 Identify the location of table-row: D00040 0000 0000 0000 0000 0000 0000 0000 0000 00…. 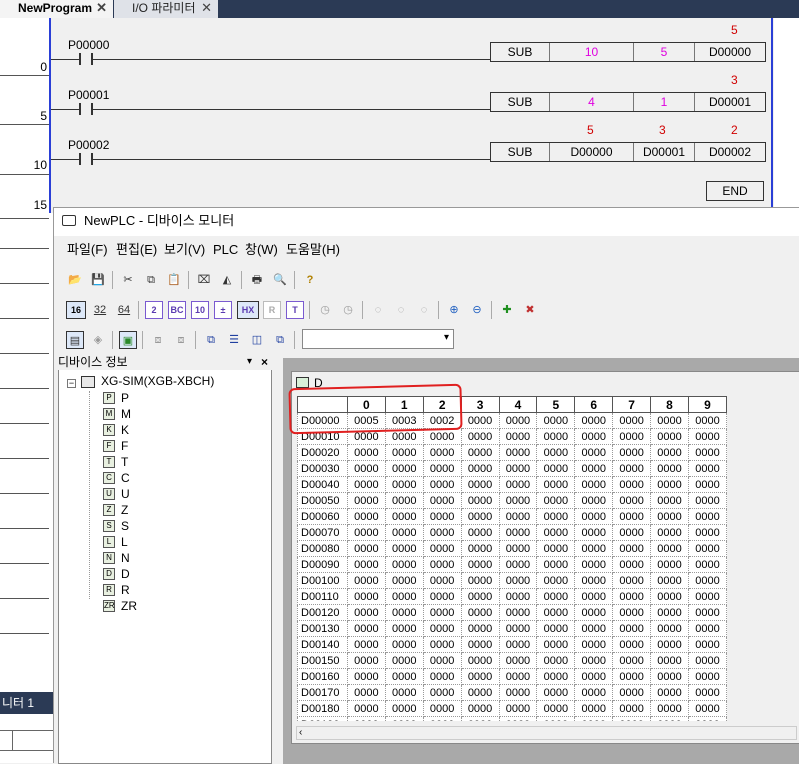
(512, 484).